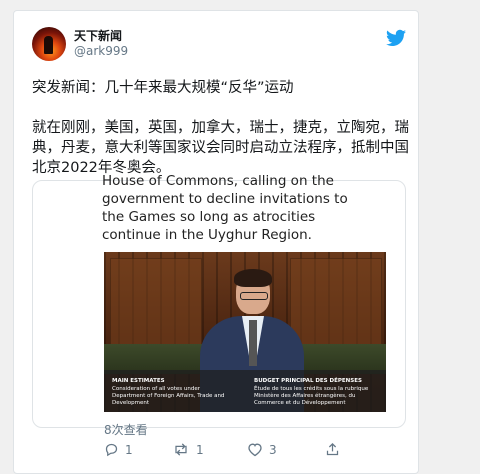  Describe the element at coordinates (111, 450) in the screenshot. I see `reply-icon` at that location.